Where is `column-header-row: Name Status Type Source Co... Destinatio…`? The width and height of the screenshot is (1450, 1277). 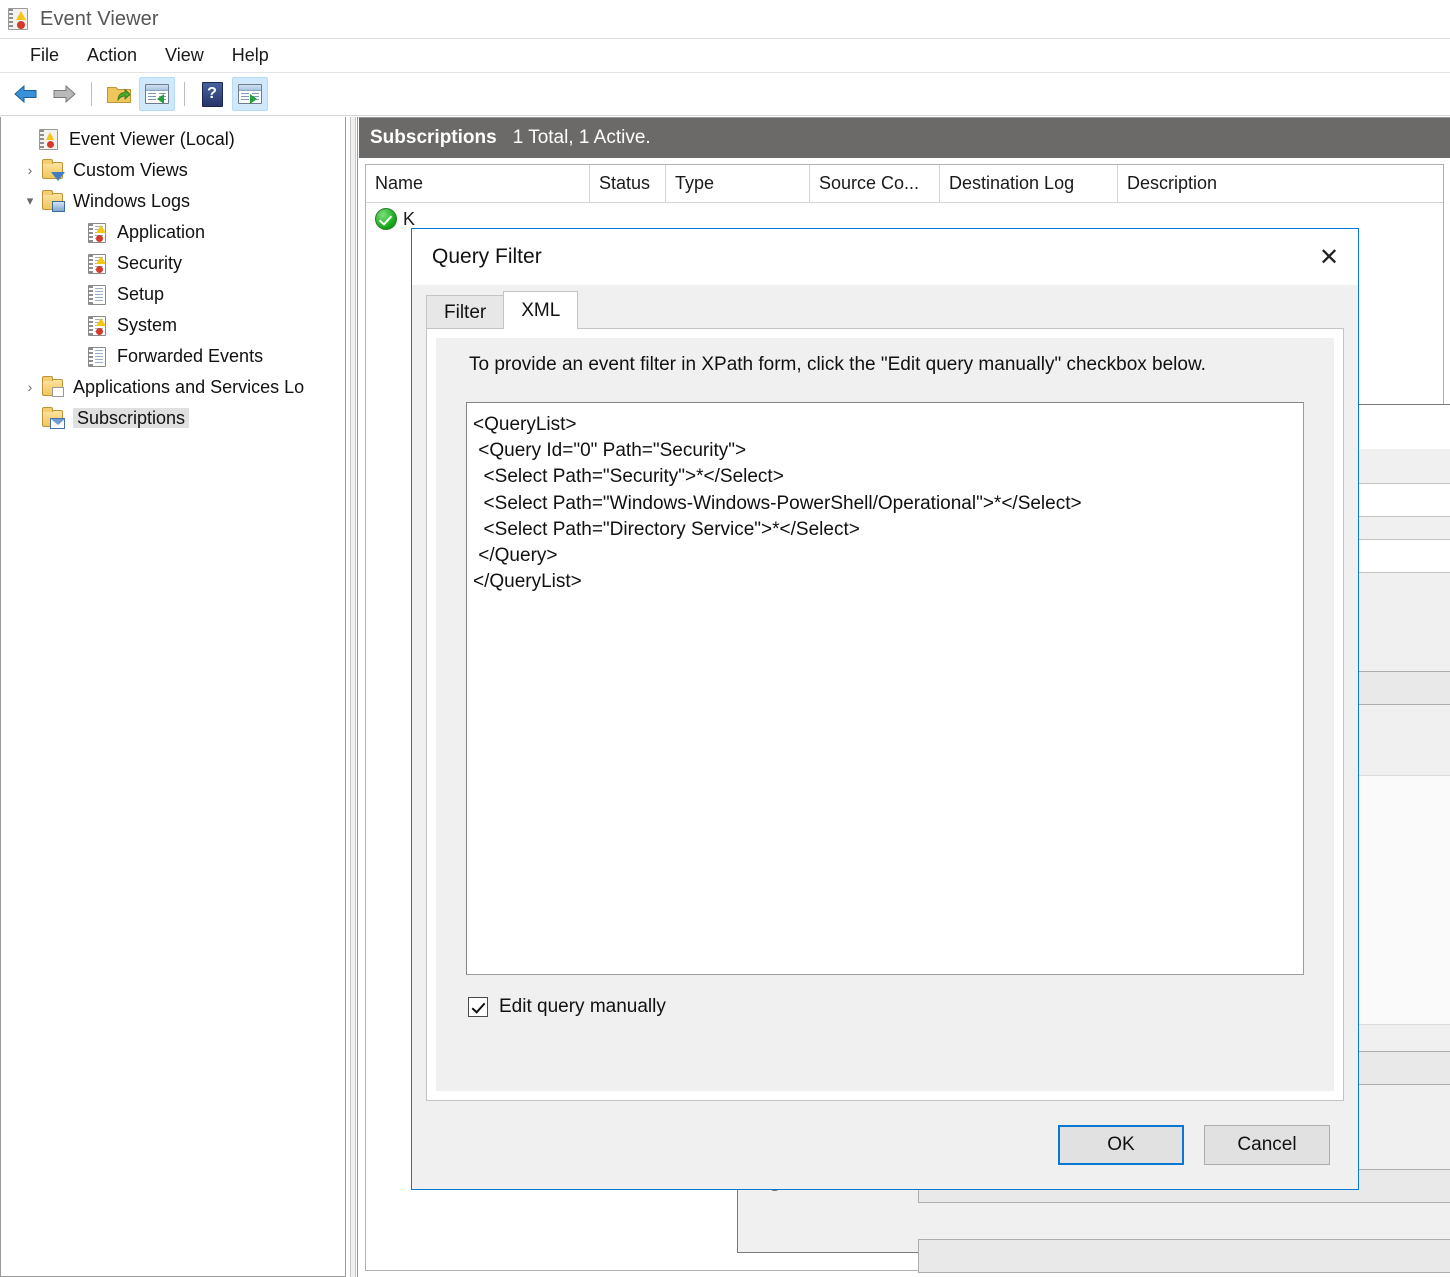
column-header-row: Name Status Type Source Co... Destinatio… is located at coordinates (904, 184).